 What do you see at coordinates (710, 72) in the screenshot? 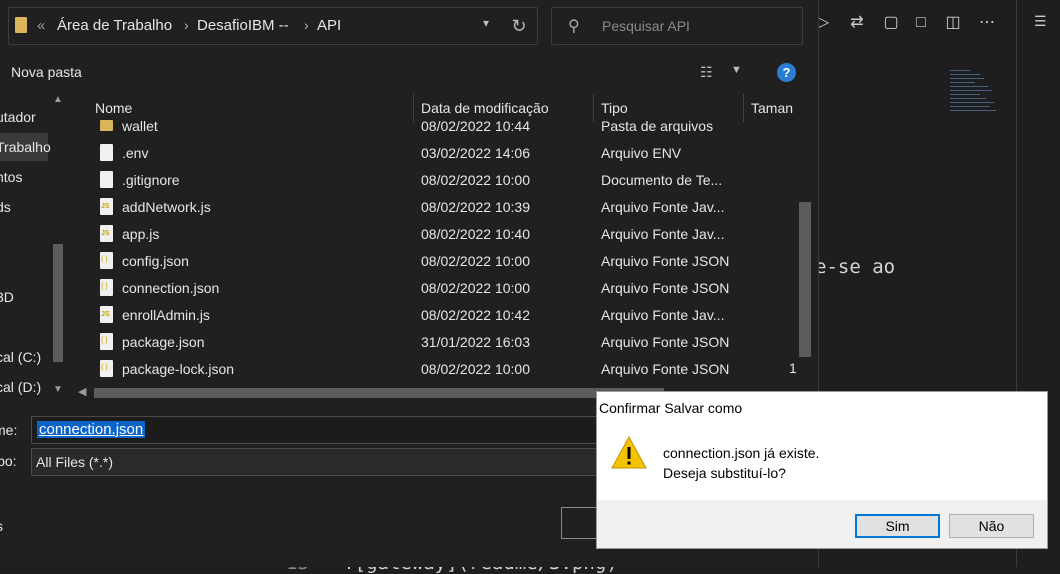
I see `view-options-icon: ☷` at bounding box center [710, 72].